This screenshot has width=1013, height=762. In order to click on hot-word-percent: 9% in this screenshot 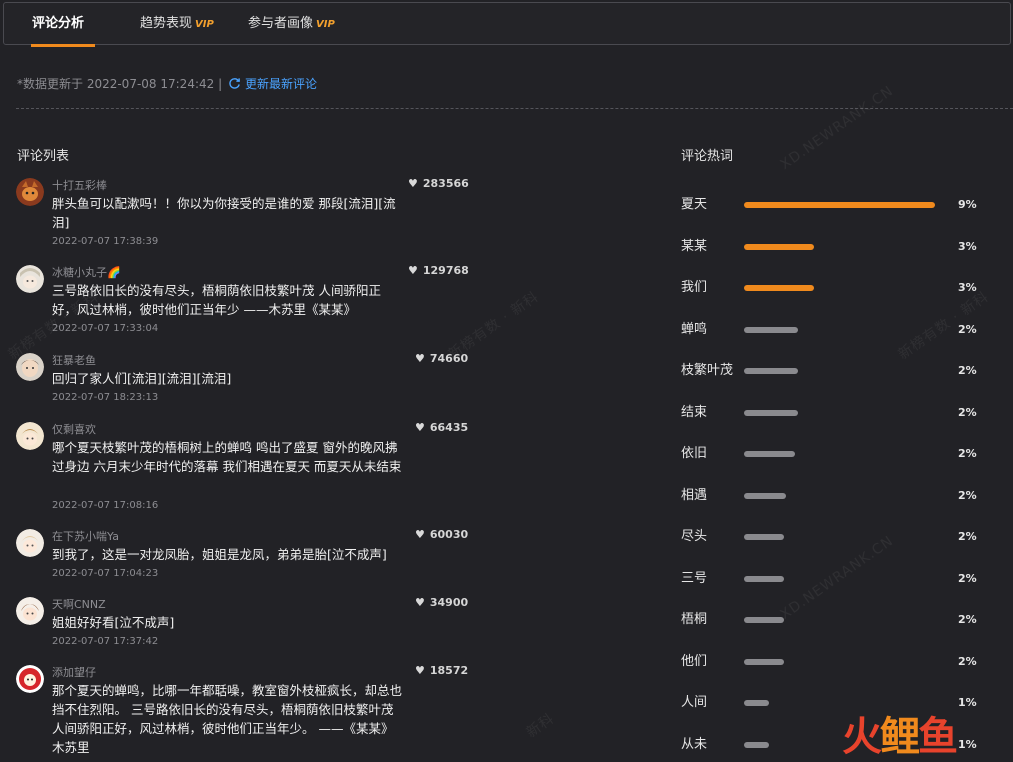, I will do `click(967, 204)`.